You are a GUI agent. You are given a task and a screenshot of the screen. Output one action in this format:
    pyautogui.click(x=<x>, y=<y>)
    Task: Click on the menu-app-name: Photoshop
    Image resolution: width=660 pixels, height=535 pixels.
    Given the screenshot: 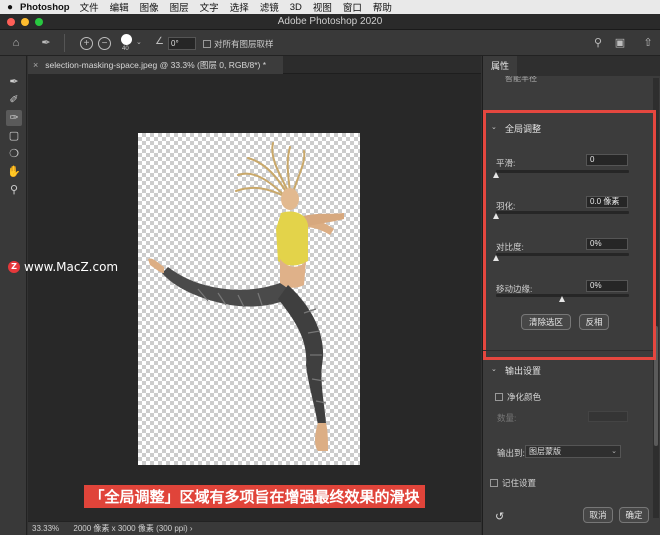 What is the action you would take?
    pyautogui.click(x=45, y=7)
    